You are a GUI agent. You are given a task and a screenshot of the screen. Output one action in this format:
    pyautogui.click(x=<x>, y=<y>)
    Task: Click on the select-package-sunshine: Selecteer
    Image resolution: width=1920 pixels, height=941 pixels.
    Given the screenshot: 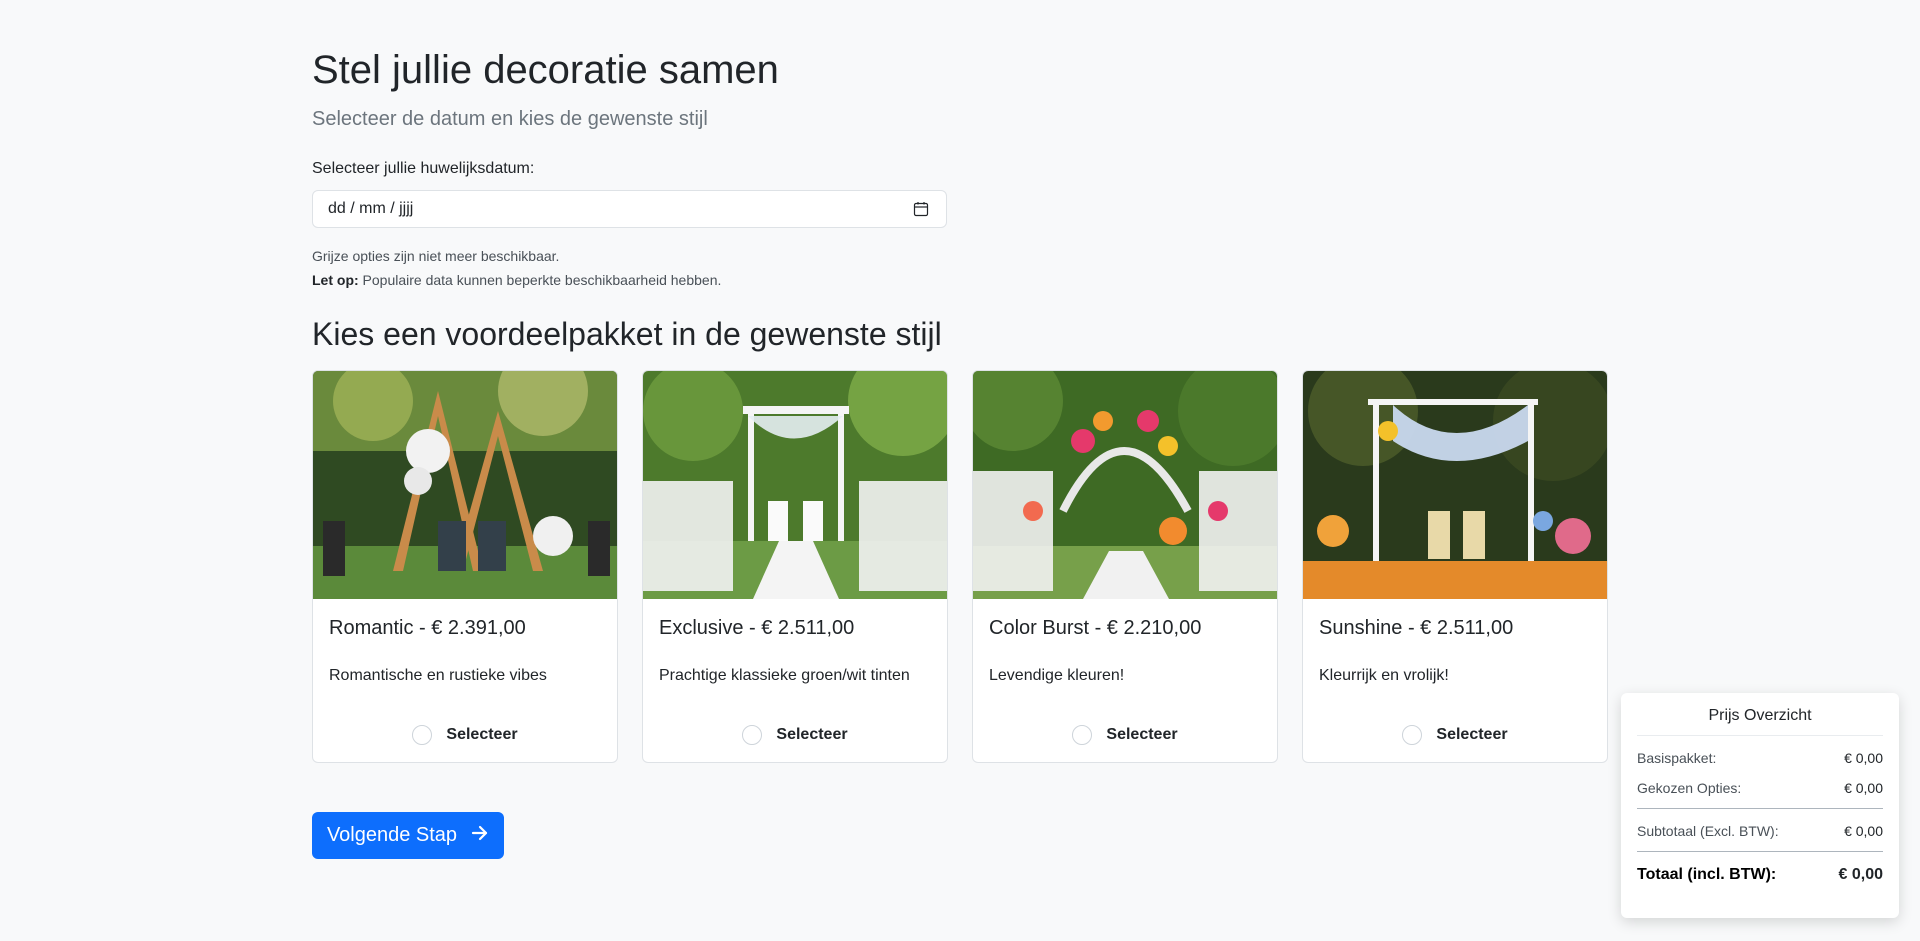 What is the action you would take?
    pyautogui.click(x=1455, y=735)
    